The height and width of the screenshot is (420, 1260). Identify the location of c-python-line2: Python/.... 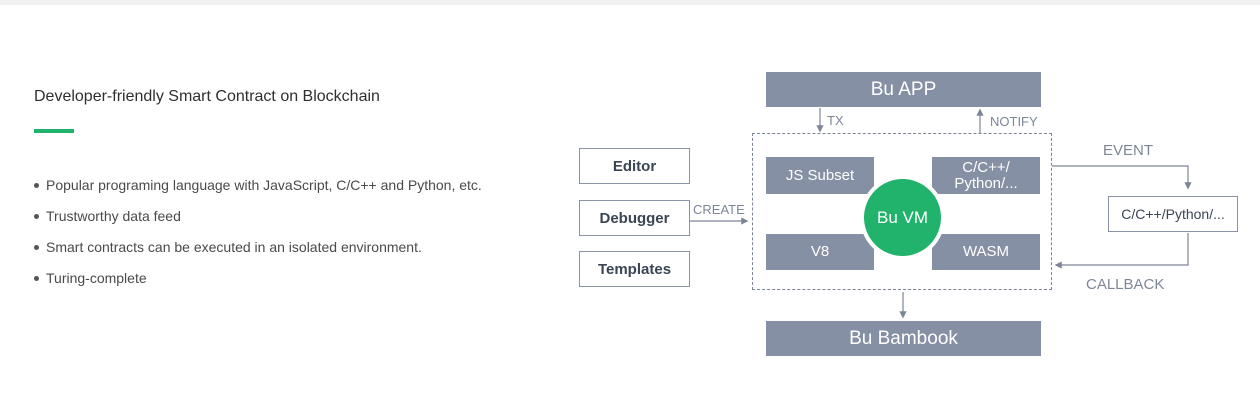
(986, 183).